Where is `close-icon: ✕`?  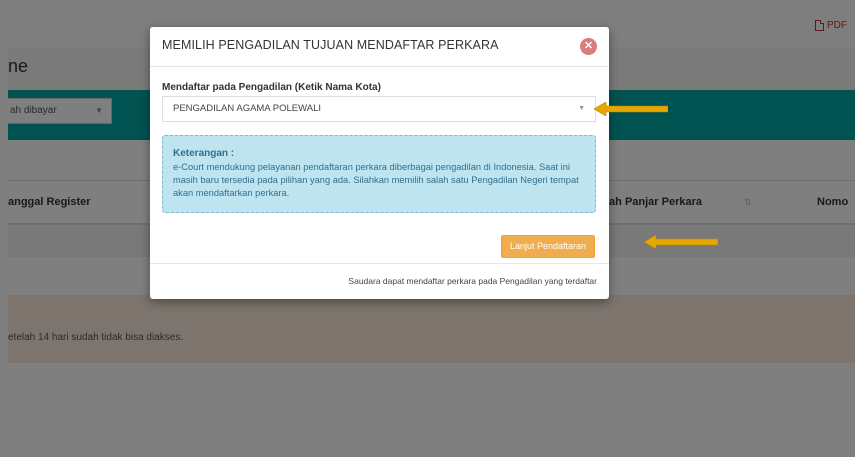 close-icon: ✕ is located at coordinates (588, 46).